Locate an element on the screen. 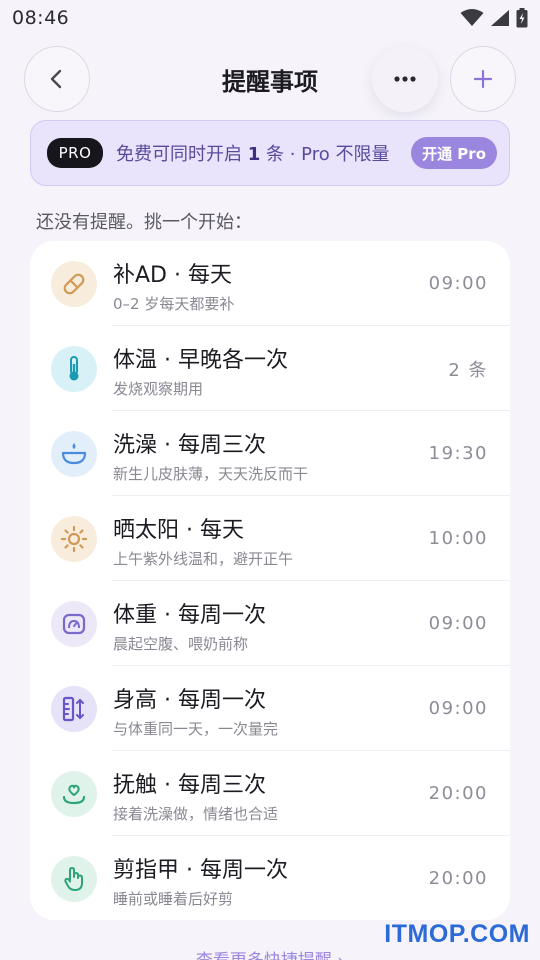 The width and height of the screenshot is (540, 960). pro-banner: PRO 免费可同时开启 1 条 · Pro 不限量 开通 Pro is located at coordinates (270, 153).